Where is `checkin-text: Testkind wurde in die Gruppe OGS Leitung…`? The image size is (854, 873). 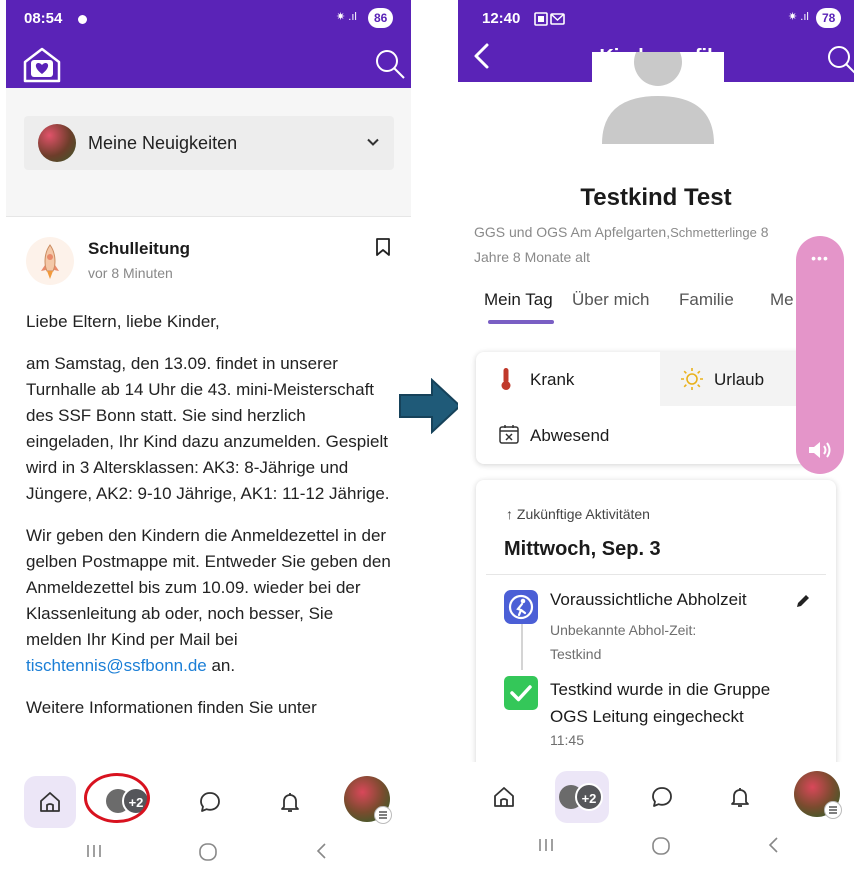
checkin-text: Testkind wurde in die Gruppe OGS Leitung… is located at coordinates (660, 703).